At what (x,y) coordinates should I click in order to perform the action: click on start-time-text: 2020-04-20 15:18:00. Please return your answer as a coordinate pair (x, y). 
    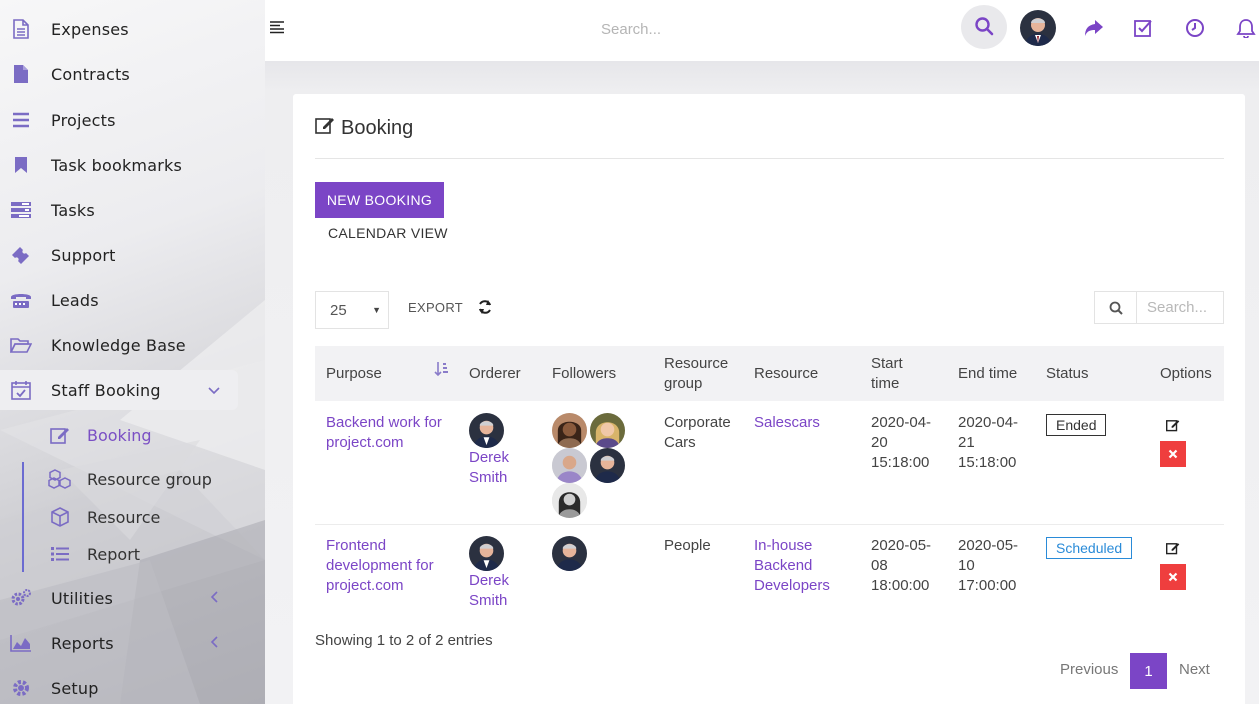
    Looking at the image, I should click on (901, 442).